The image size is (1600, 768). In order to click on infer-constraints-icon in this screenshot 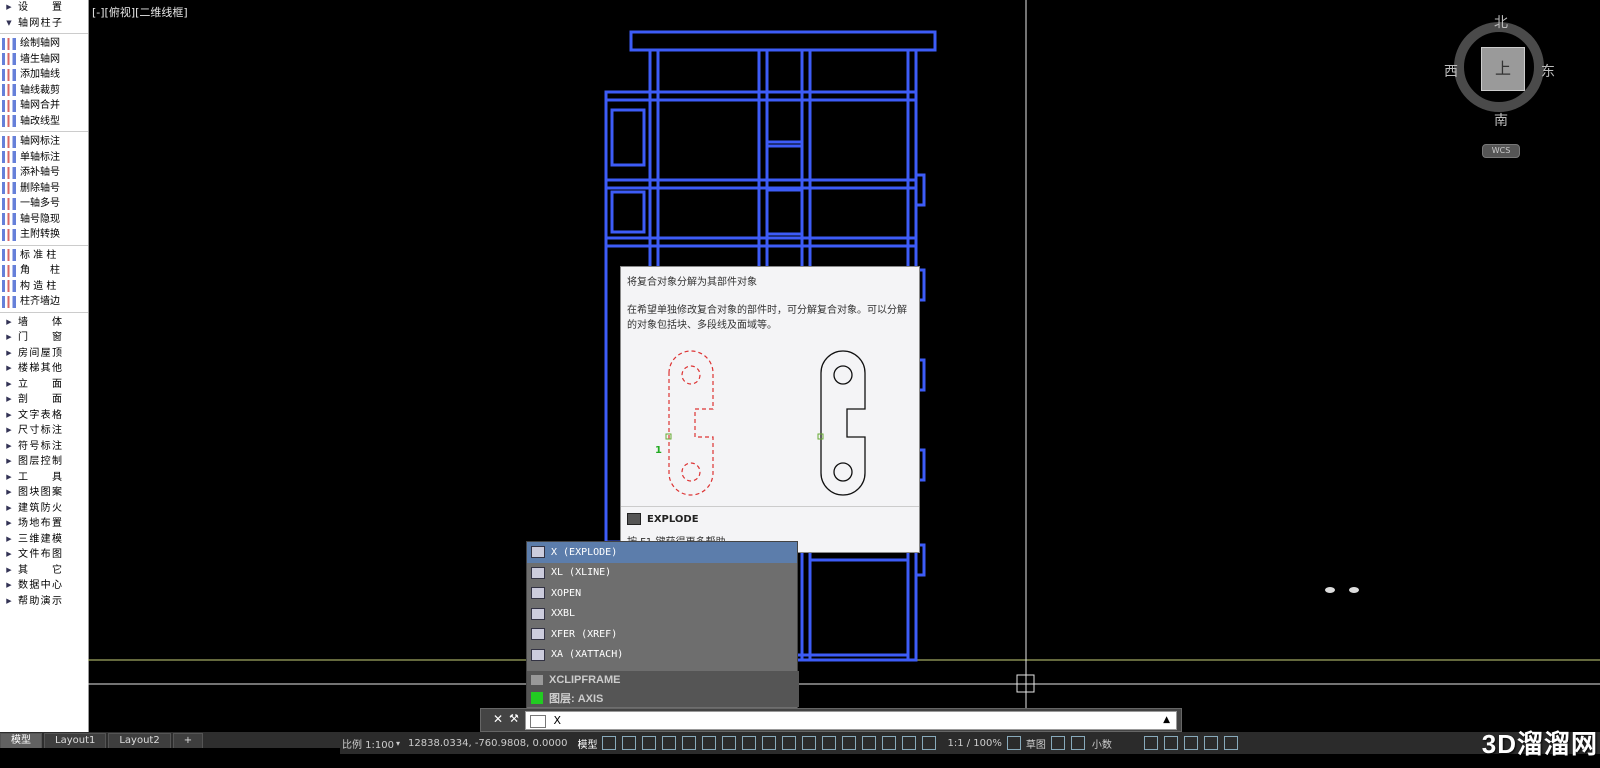, I will do `click(649, 743)`.